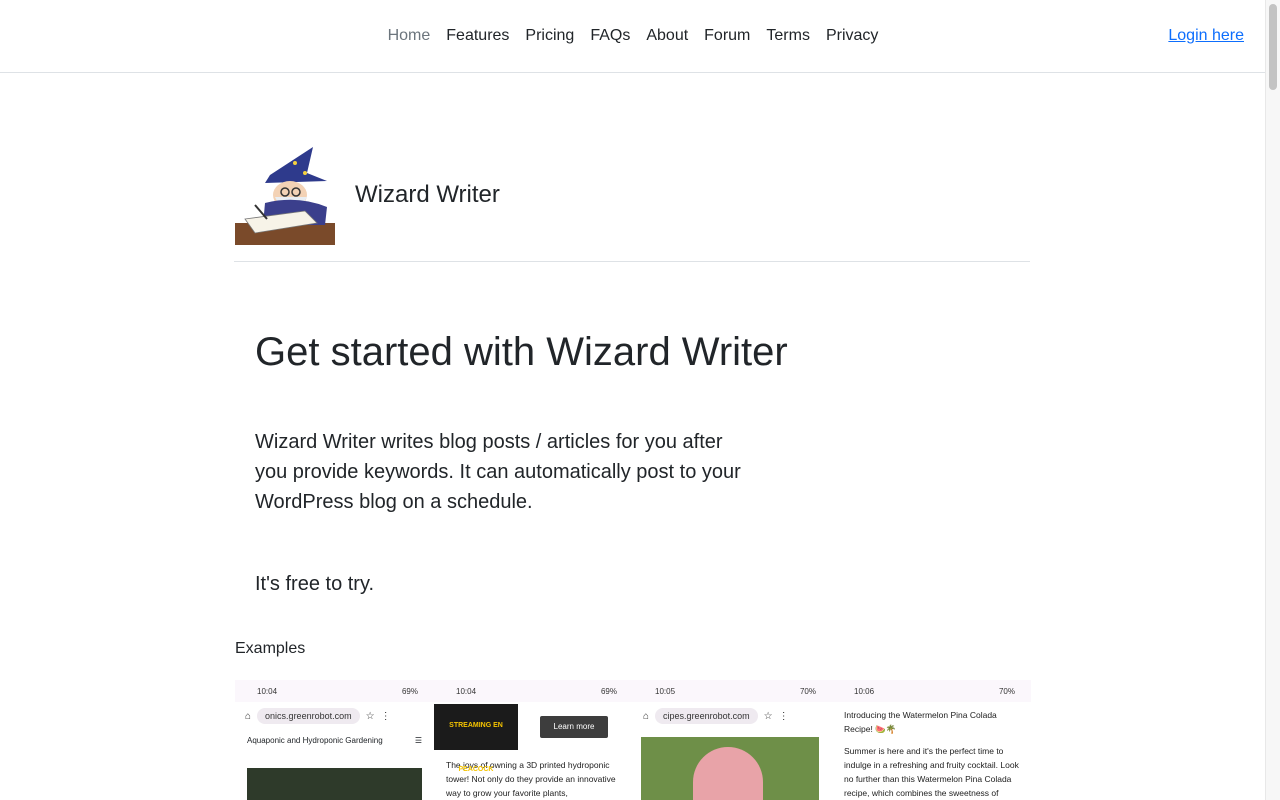 The image size is (1280, 800). What do you see at coordinates (409, 36) in the screenshot?
I see `nav-home: Home` at bounding box center [409, 36].